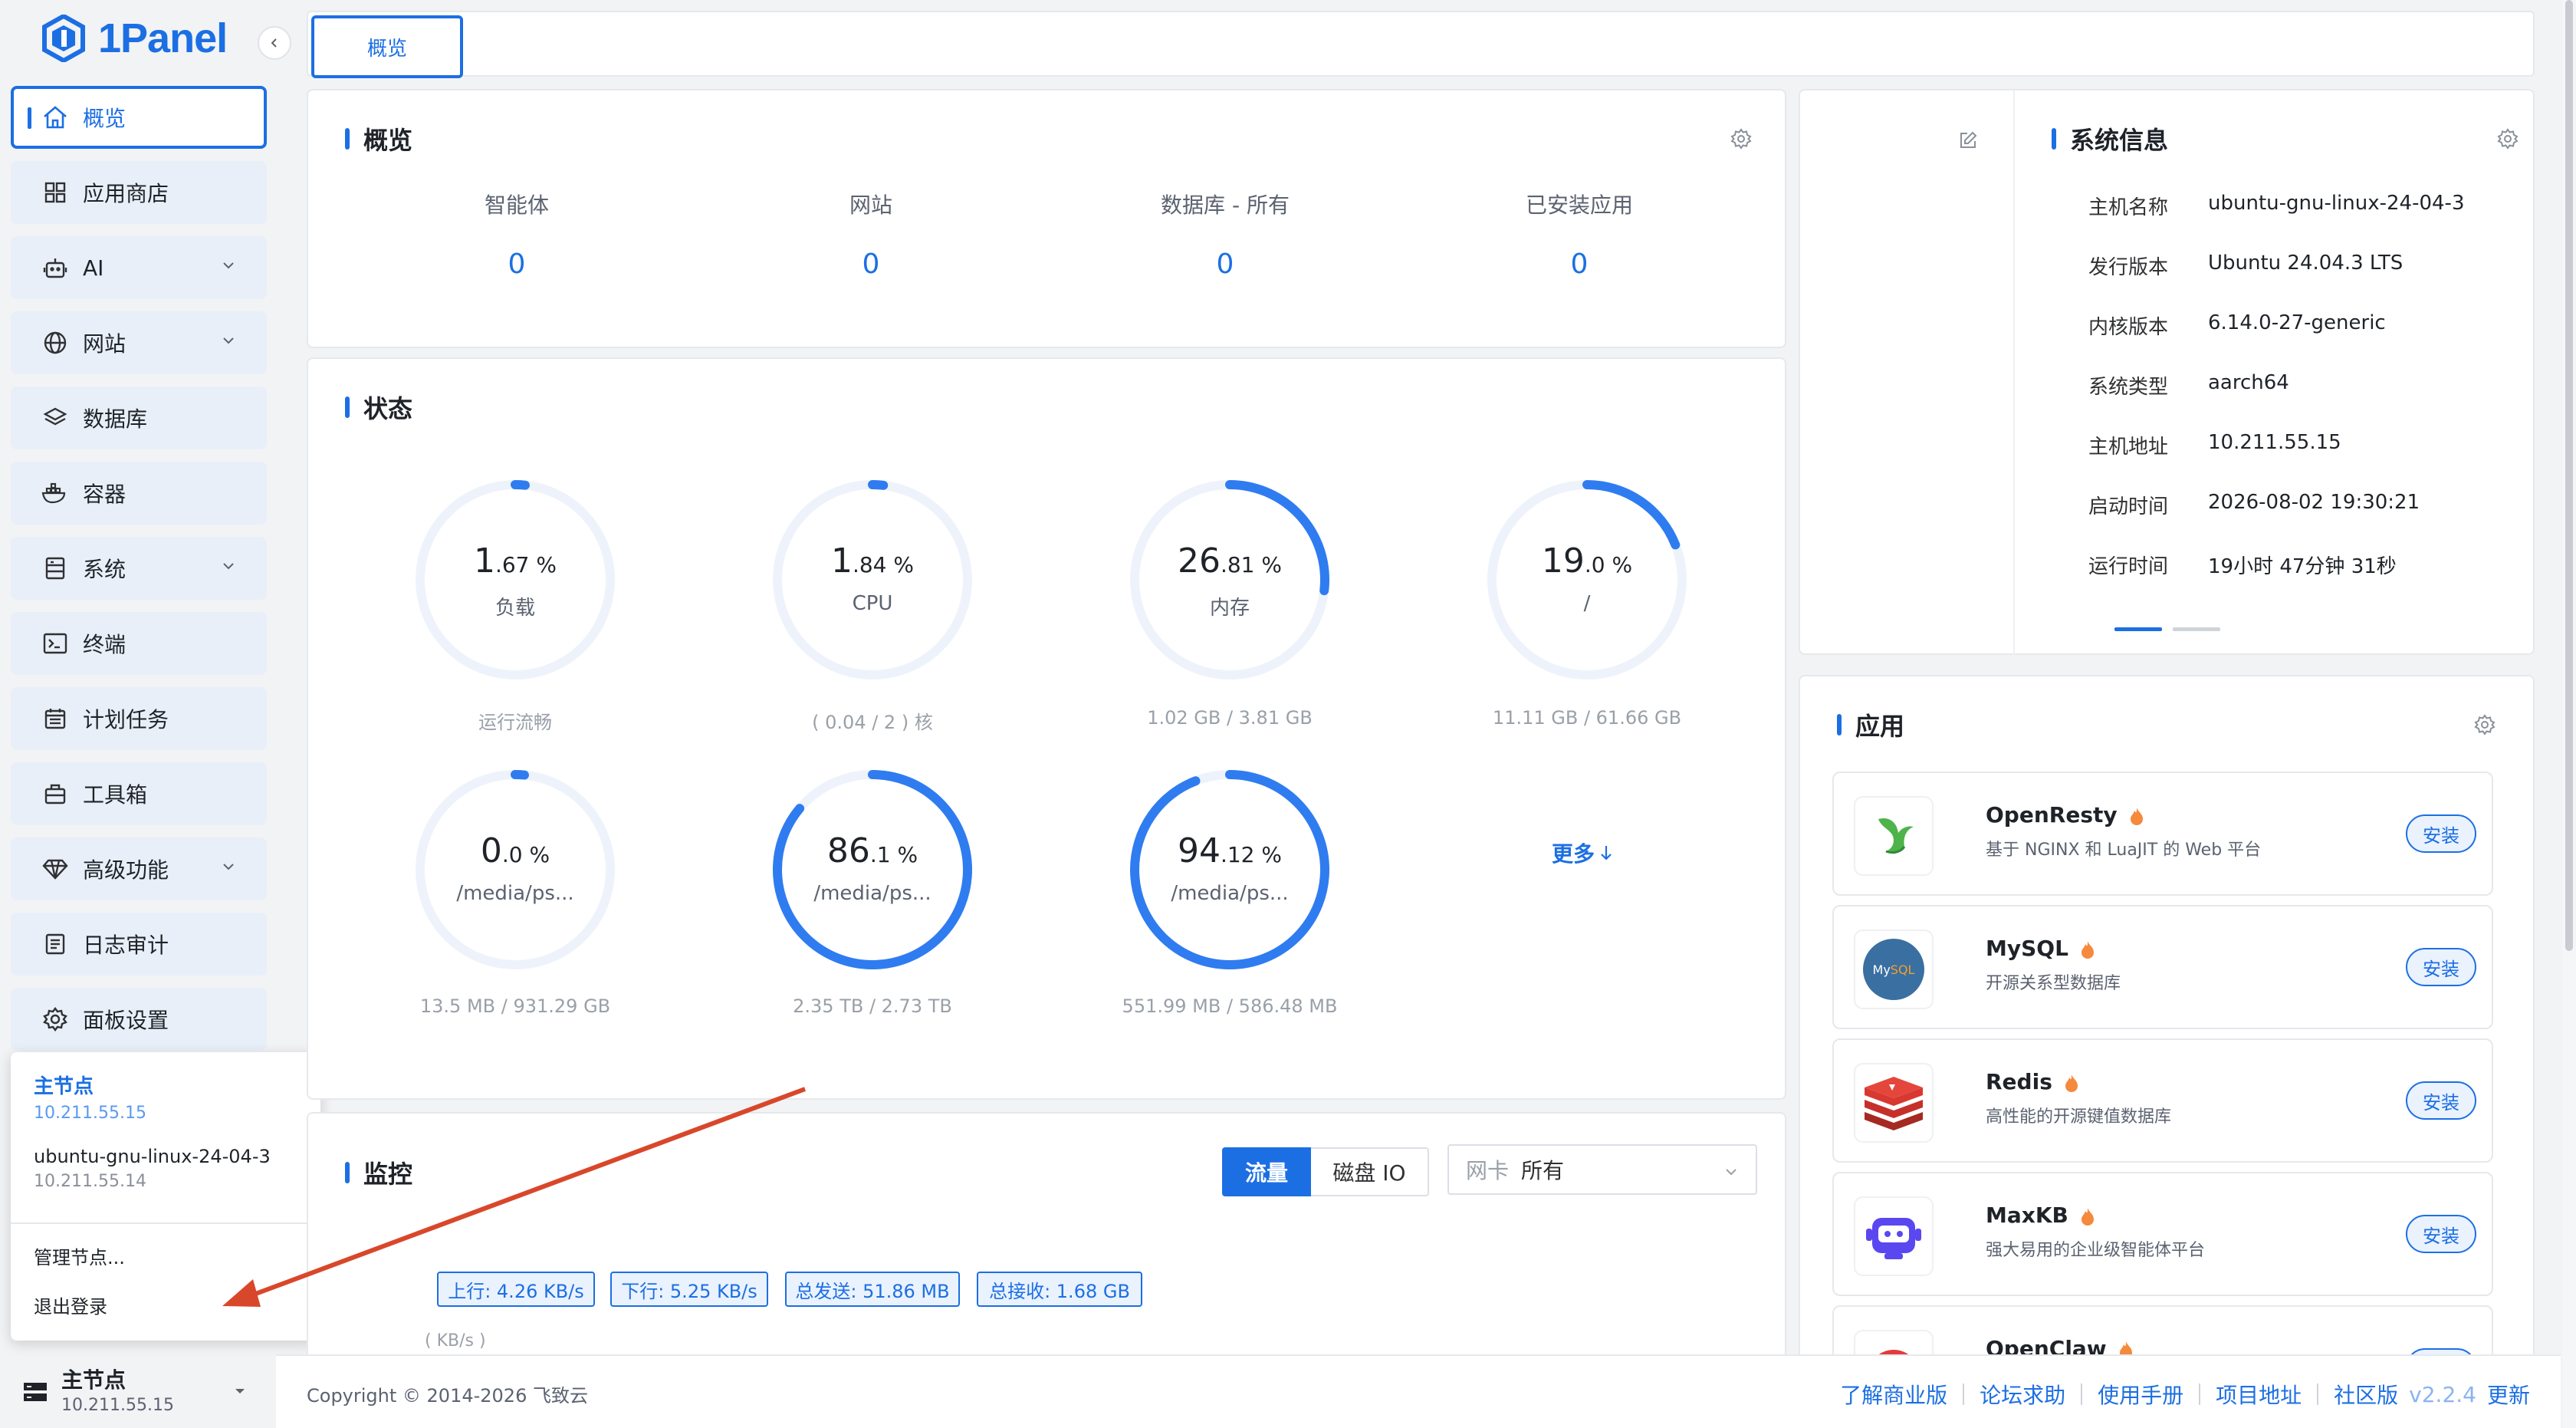 Image resolution: width=2576 pixels, height=1428 pixels. Describe the element at coordinates (515, 561) in the screenshot. I see `gauge-value: 1.67 %` at that location.